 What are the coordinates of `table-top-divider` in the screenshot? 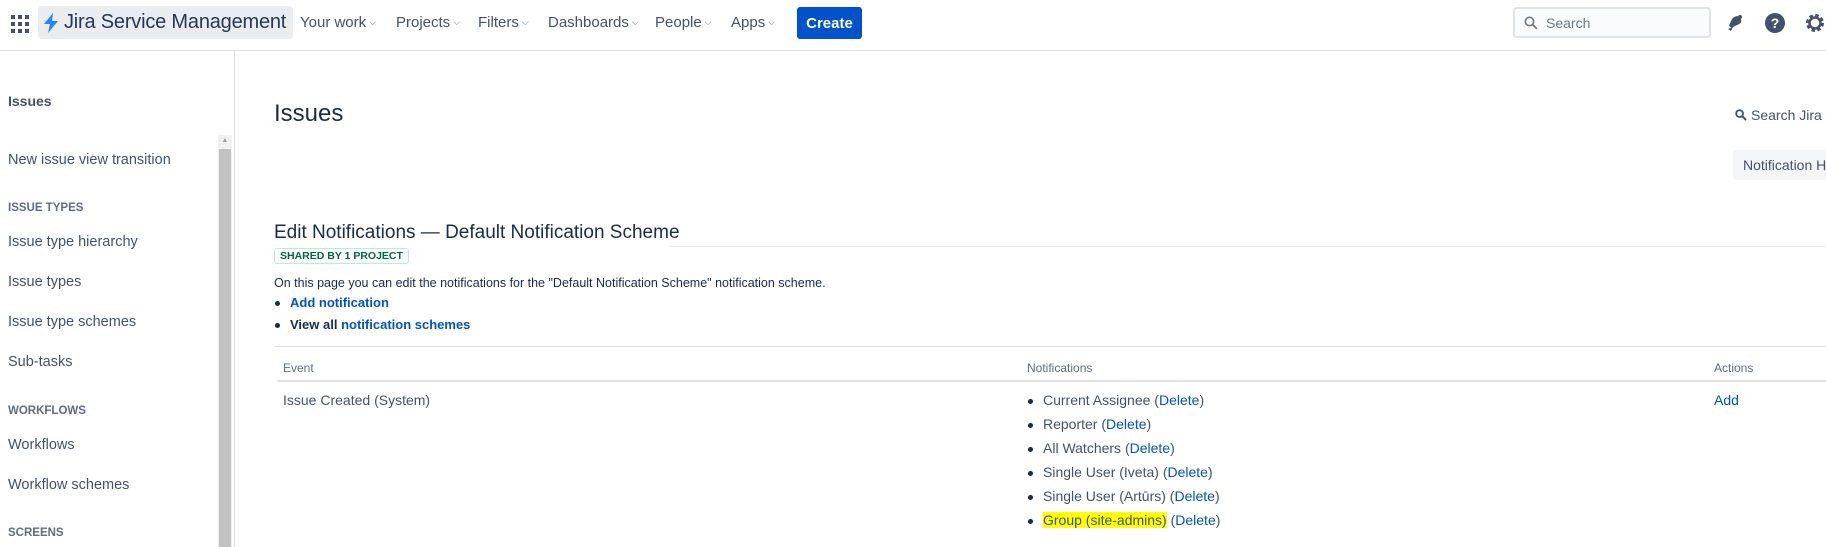 It's located at (1050, 346).